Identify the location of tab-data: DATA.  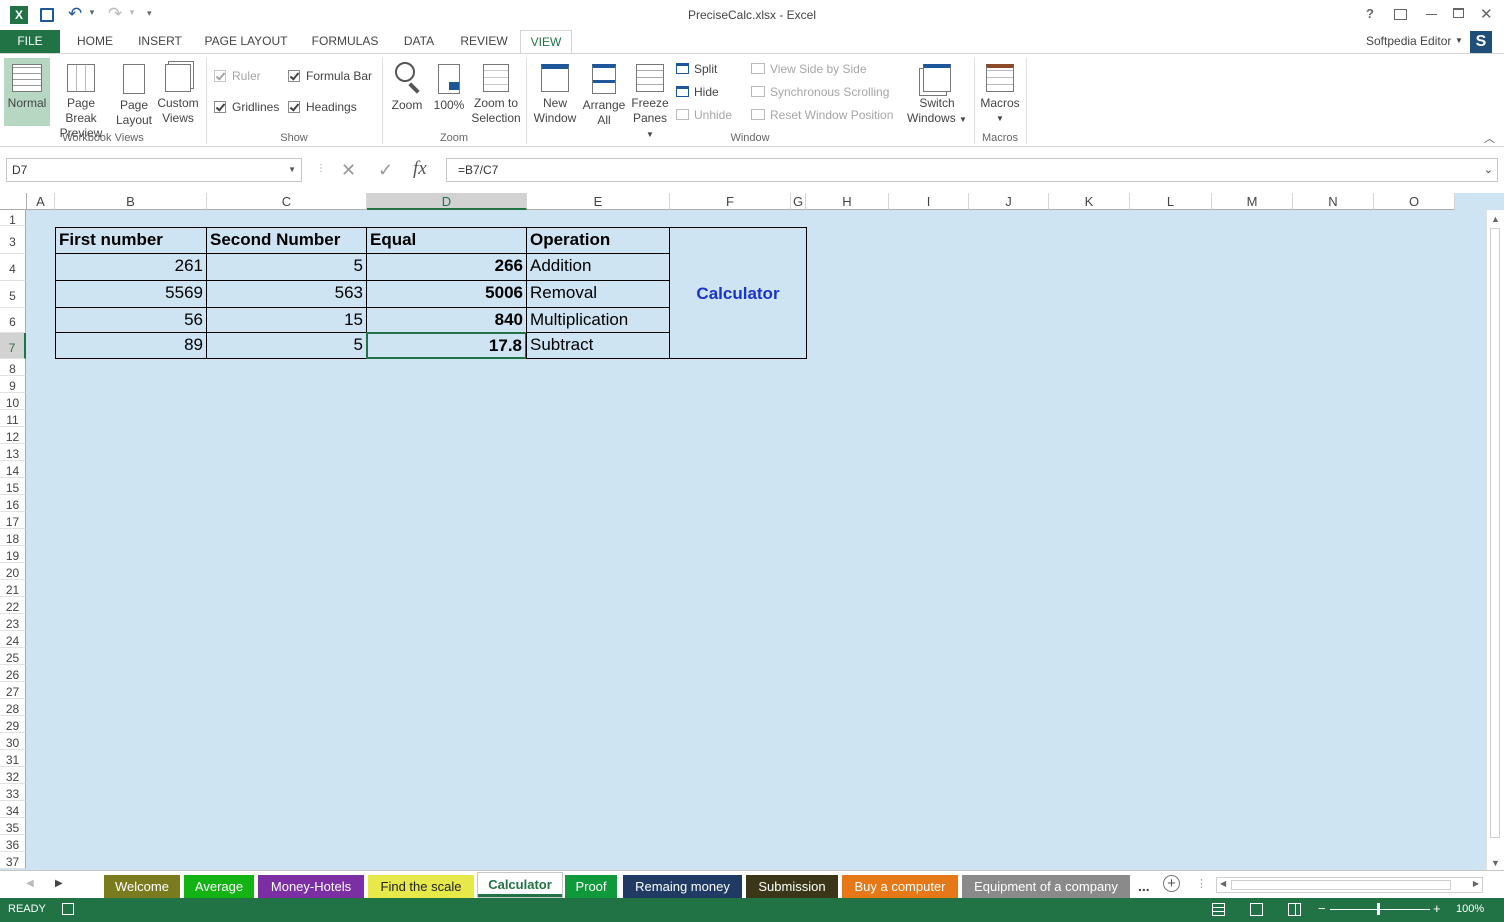
(419, 41).